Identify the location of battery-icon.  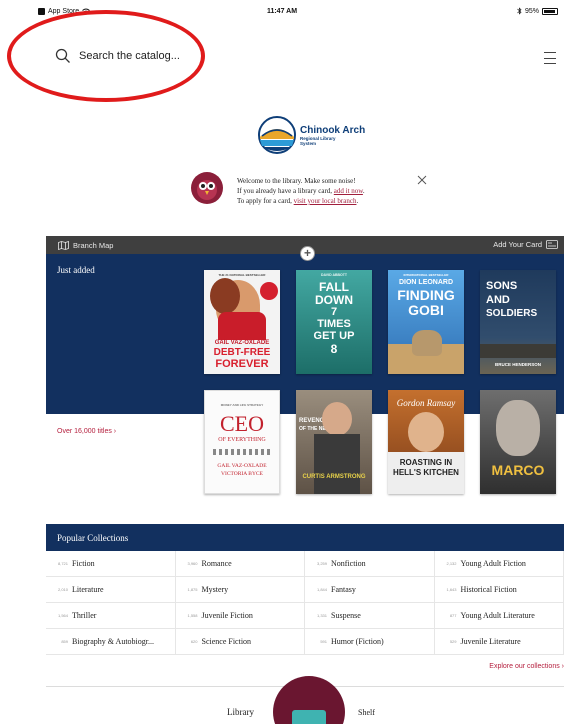
(550, 11).